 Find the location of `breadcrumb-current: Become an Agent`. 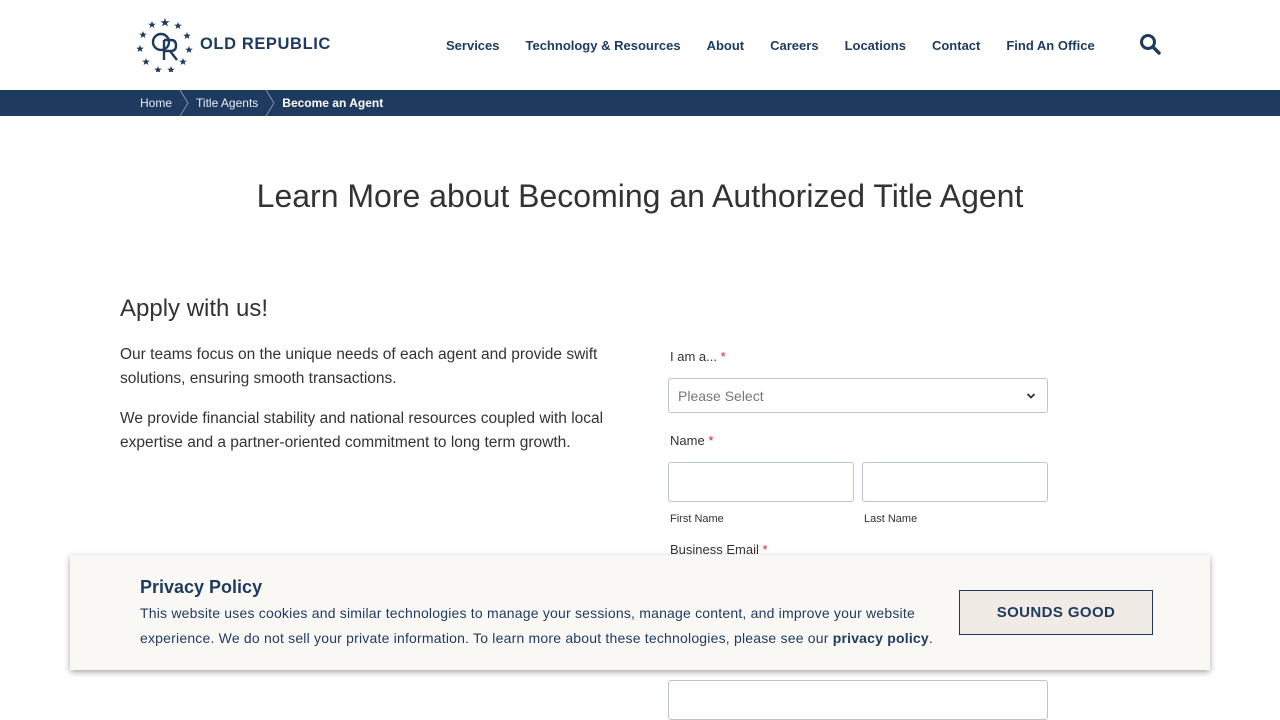

breadcrumb-current: Become an Agent is located at coordinates (333, 103).